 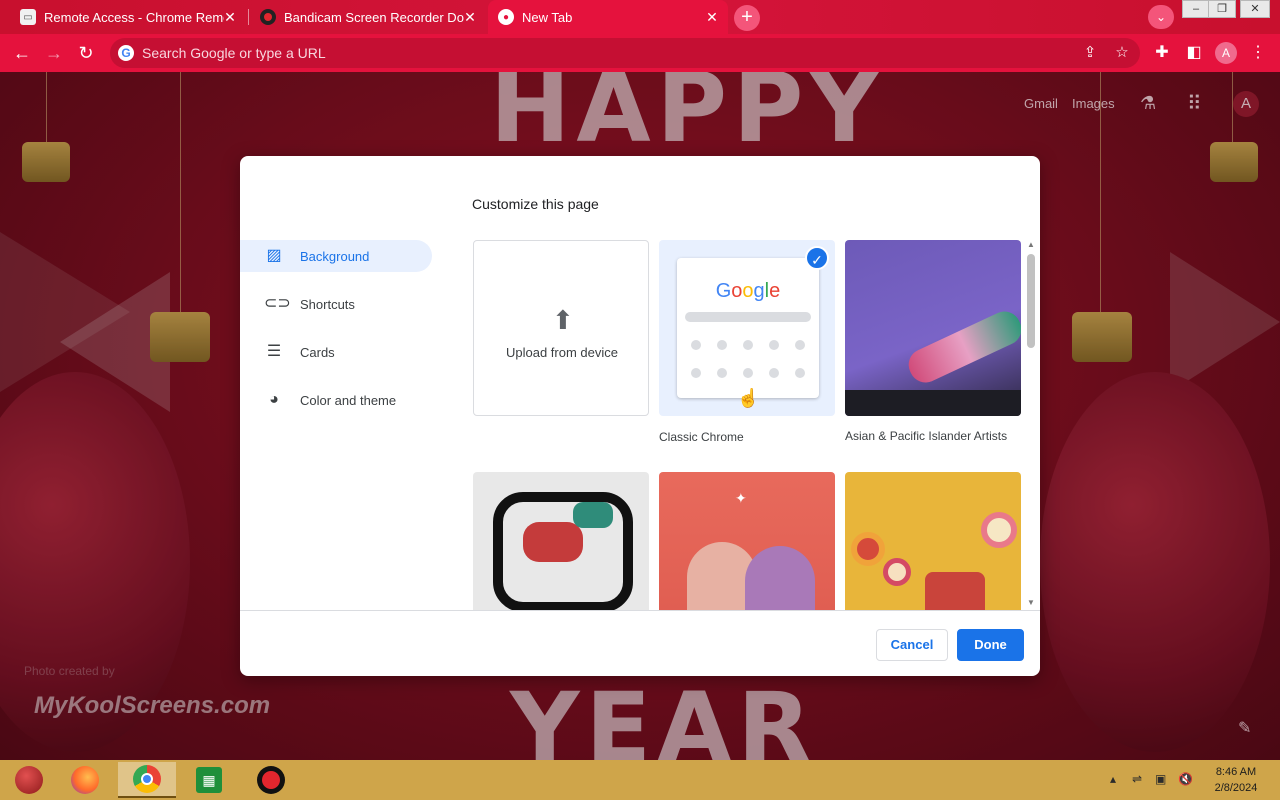 I want to click on network-icon: ▣, so click(x=1160, y=779).